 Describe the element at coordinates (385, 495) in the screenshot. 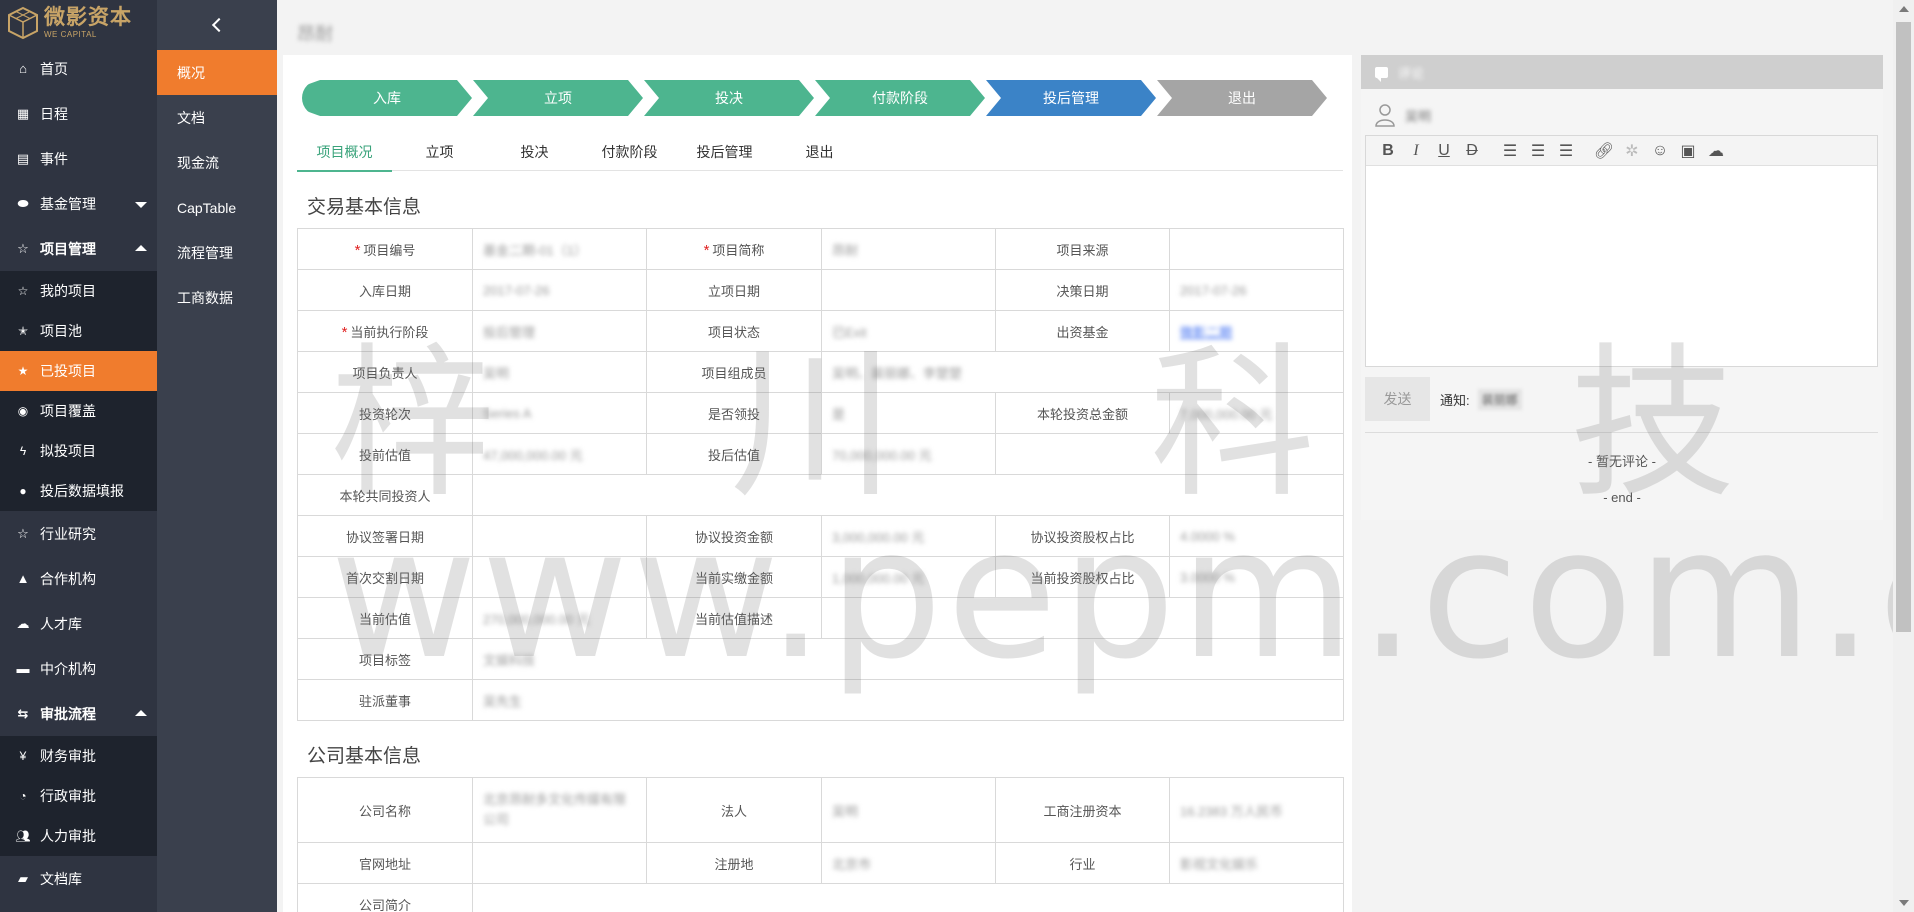

I see `field-label: 本轮共同投资人` at that location.